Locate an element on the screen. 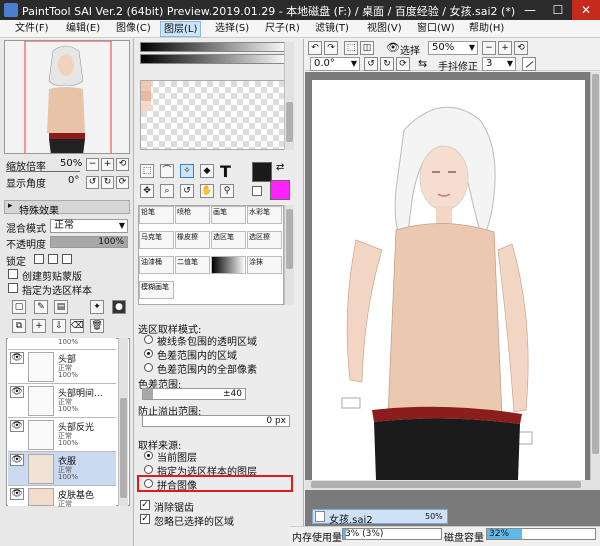 This screenshot has width=600, height=546. selection-source-checkbox is located at coordinates (13, 288).